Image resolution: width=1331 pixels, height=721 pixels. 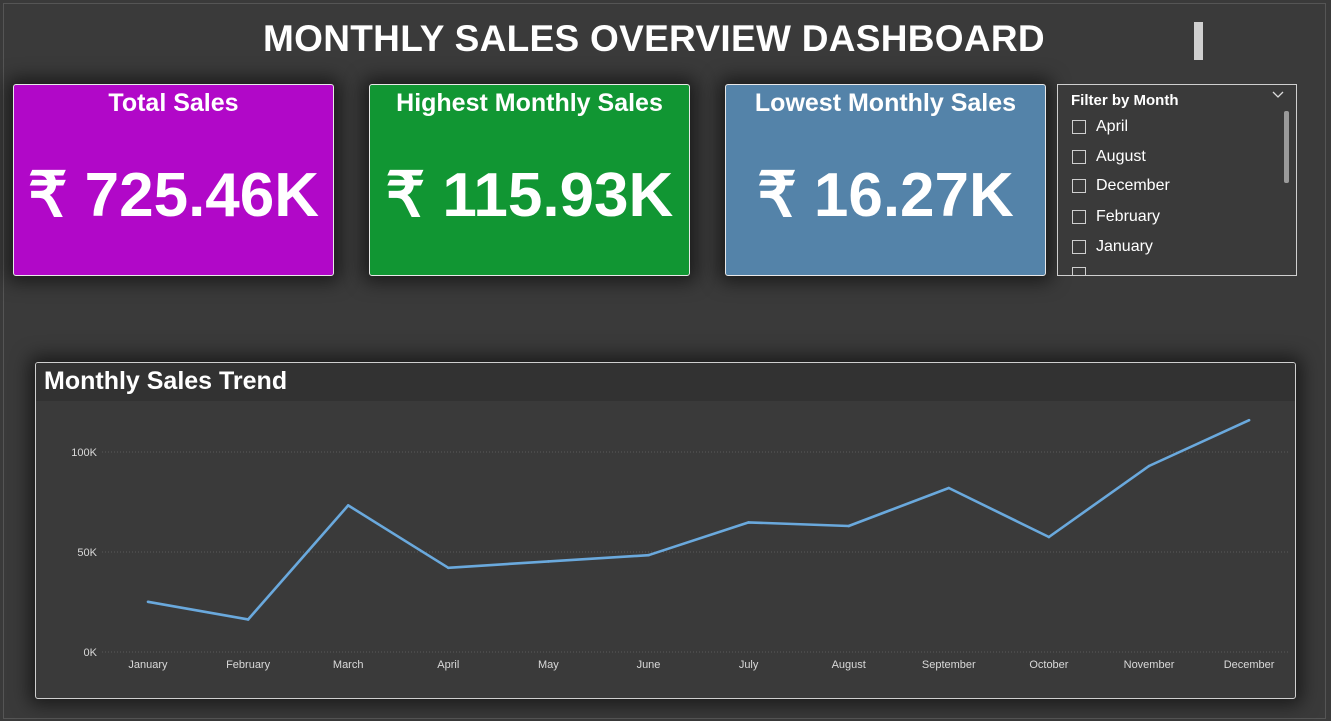 What do you see at coordinates (173, 195) in the screenshot?
I see `kpi-total-value: ₹ 725.46K` at bounding box center [173, 195].